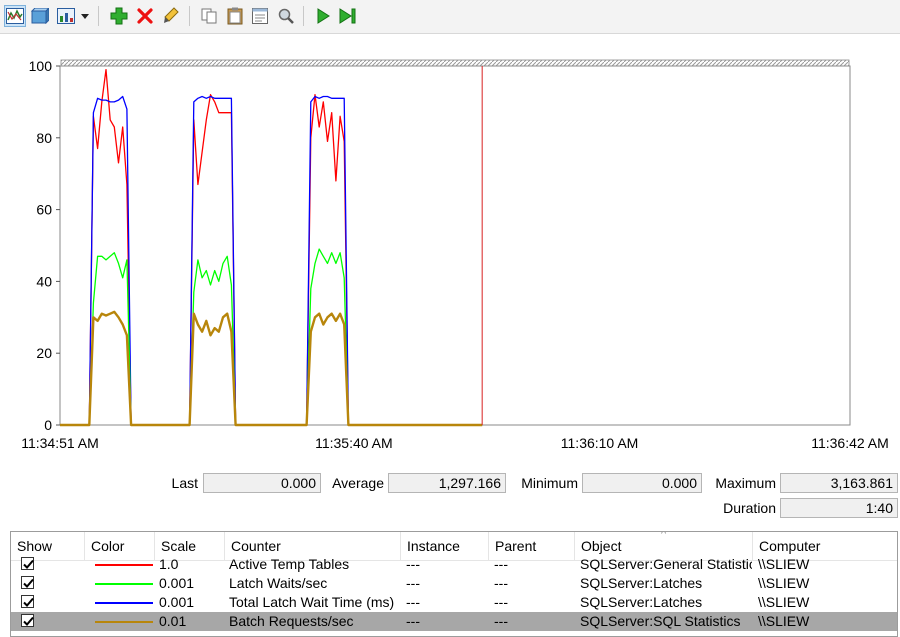 This screenshot has height=637, width=900. What do you see at coordinates (48, 425) in the screenshot?
I see `y-tick-label: 0` at bounding box center [48, 425].